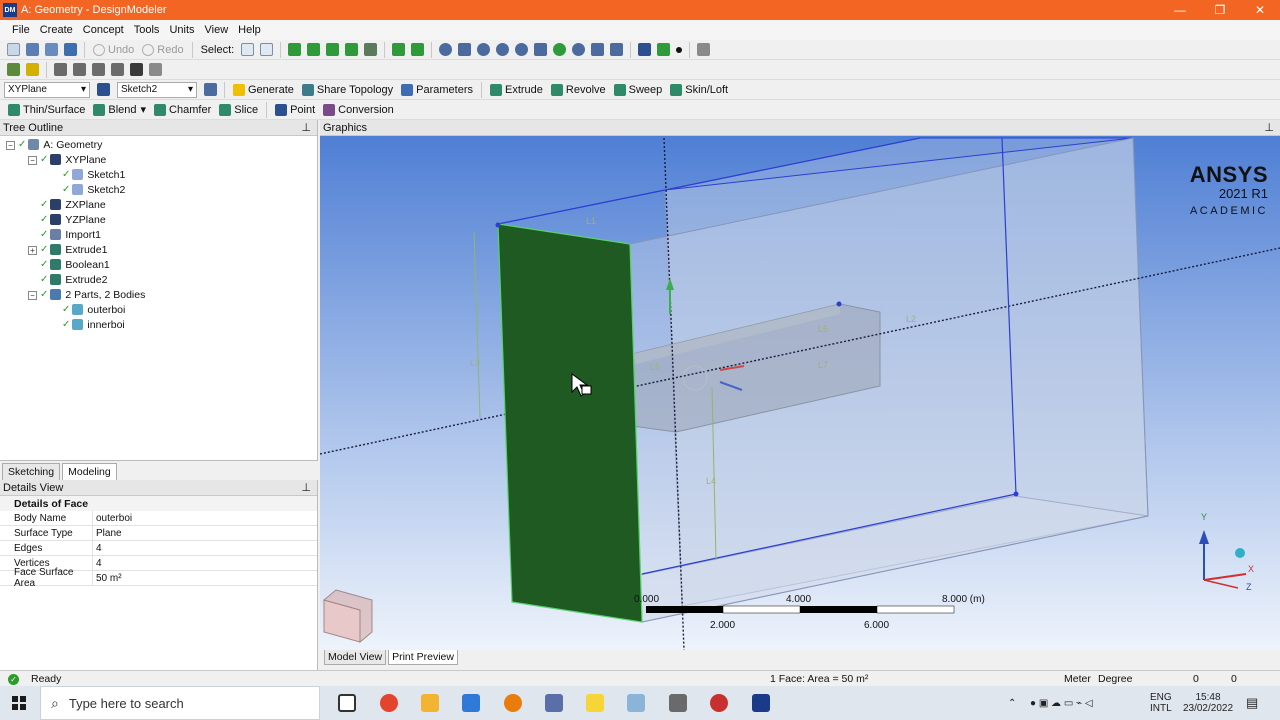 This screenshot has width=1280, height=720. I want to click on menu-create: Create, so click(56, 30).